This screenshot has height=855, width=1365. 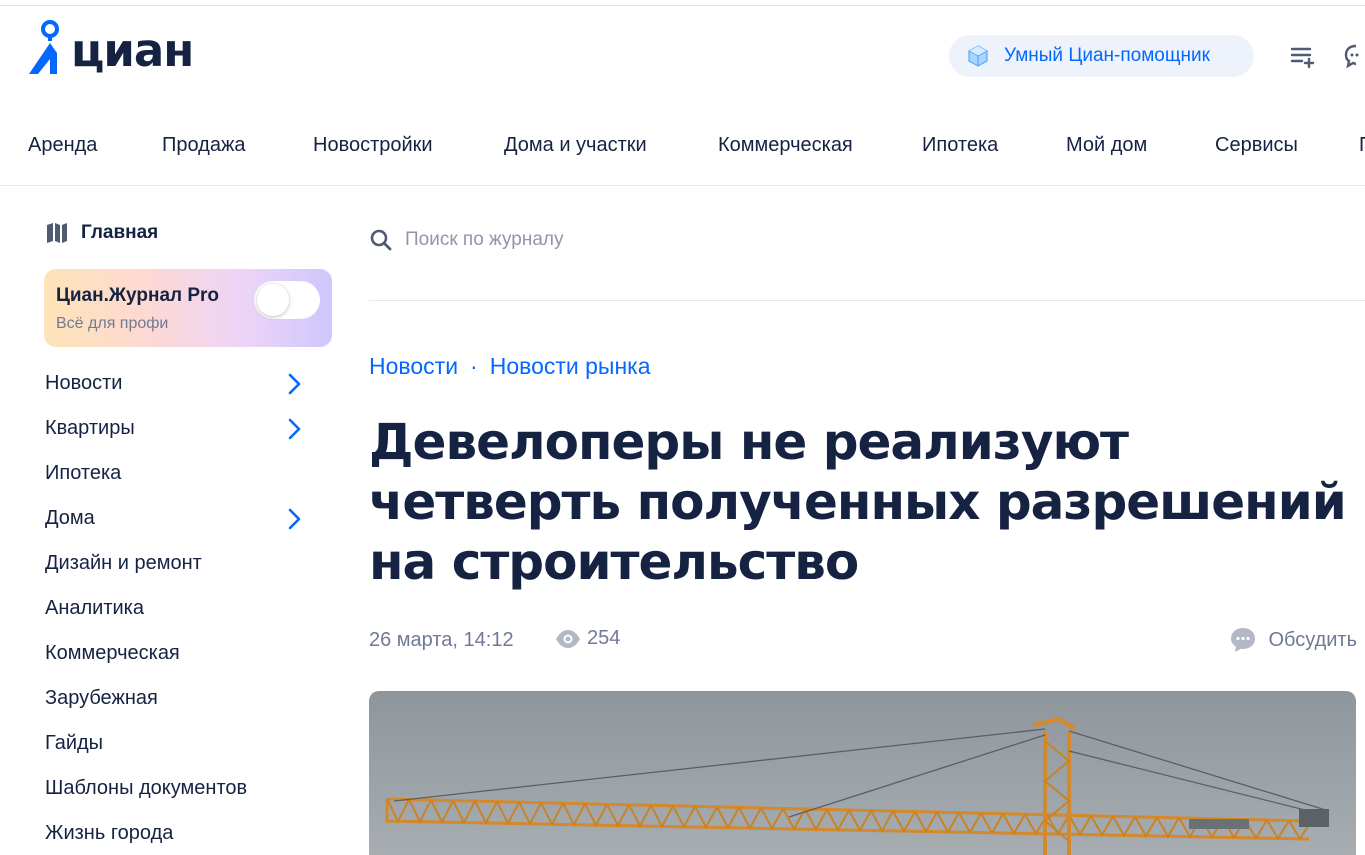 What do you see at coordinates (785, 145) in the screenshot?
I see `nav-item-commercial: Коммерческая` at bounding box center [785, 145].